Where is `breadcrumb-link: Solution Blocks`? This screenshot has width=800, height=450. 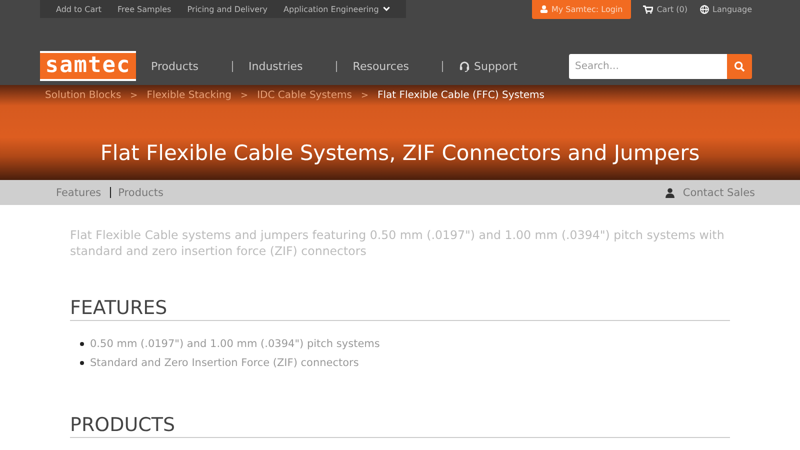
breadcrumb-link: Solution Blocks is located at coordinates (83, 95).